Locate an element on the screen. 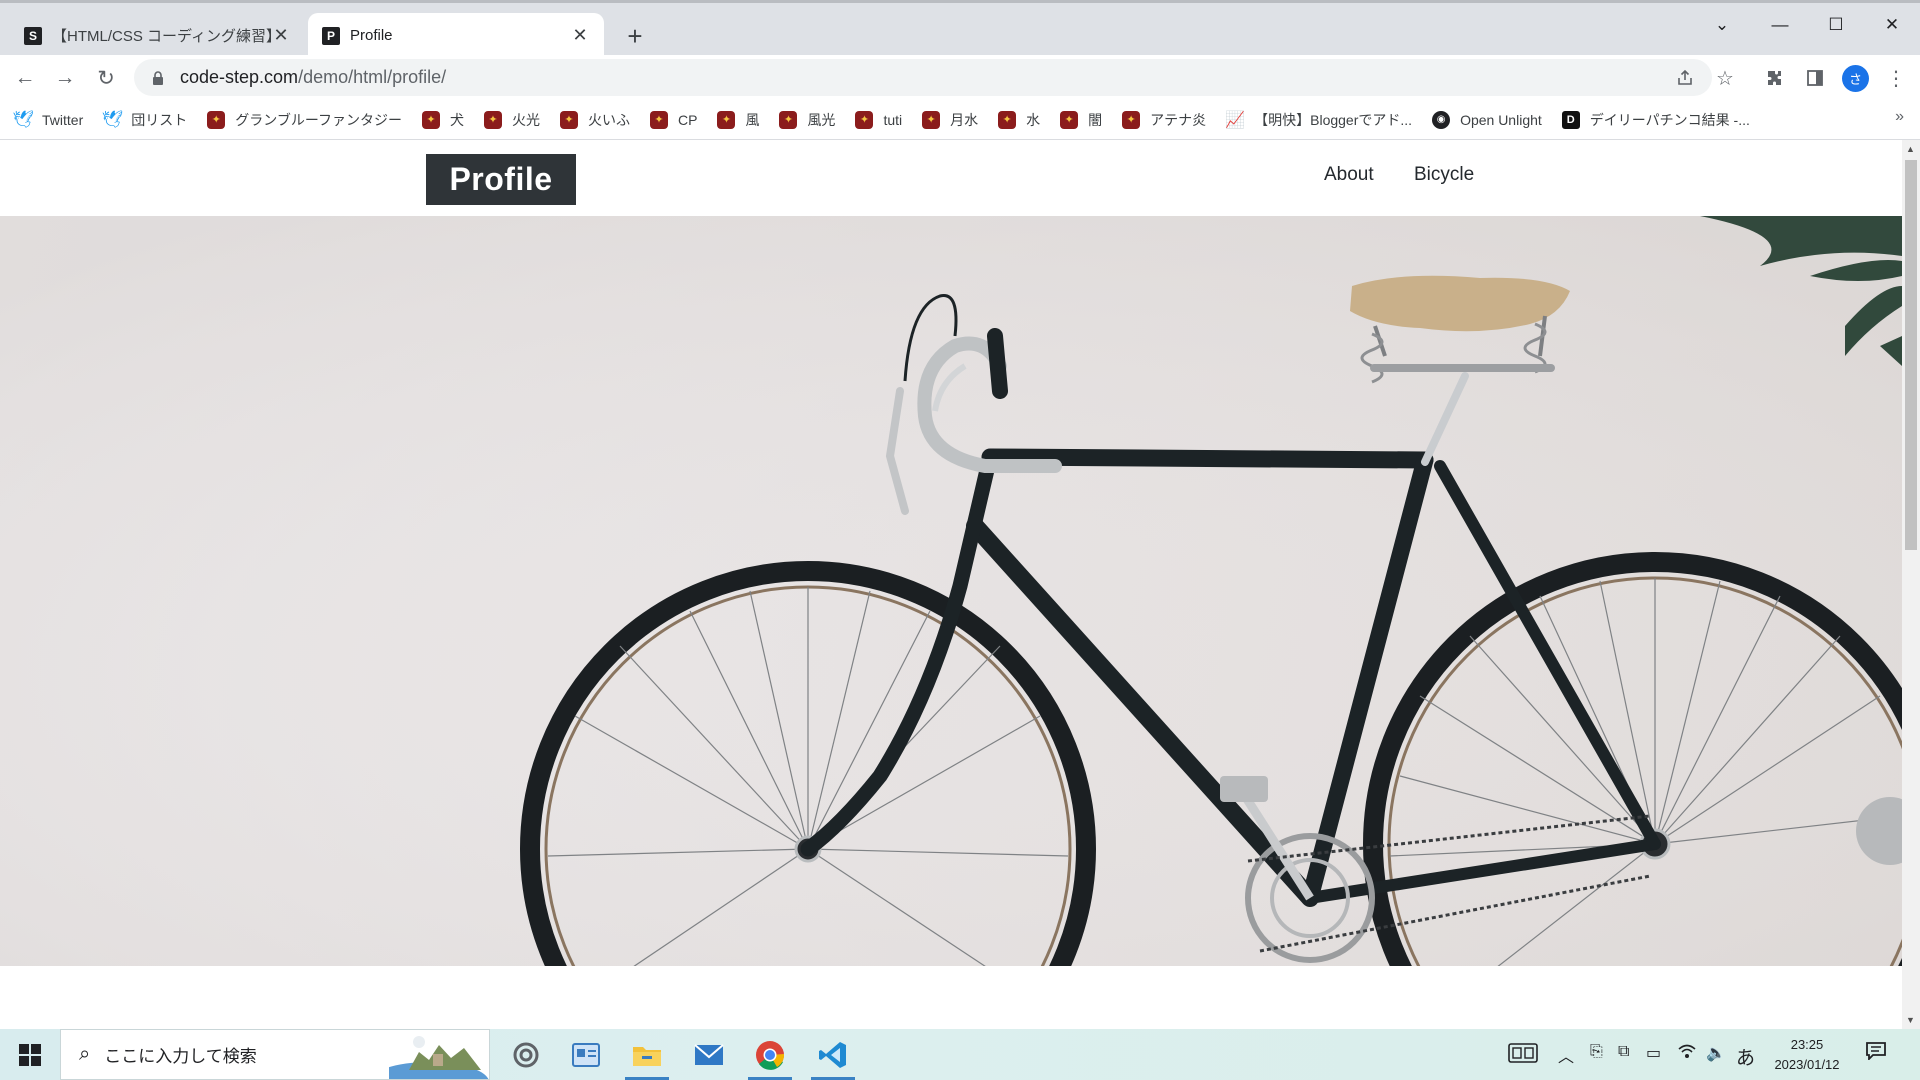  taskbar-app-file-explorer is located at coordinates (647, 1054).